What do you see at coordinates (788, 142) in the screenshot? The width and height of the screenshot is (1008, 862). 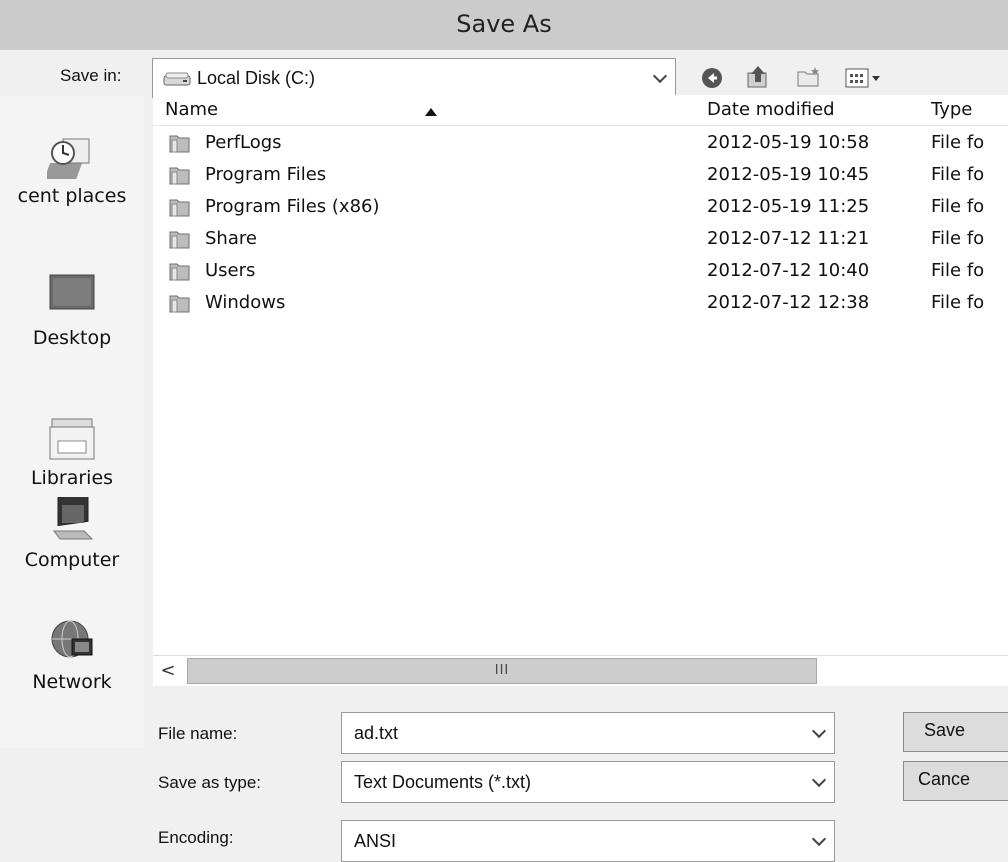 I see `file-date: 2012-05-19 10:58` at bounding box center [788, 142].